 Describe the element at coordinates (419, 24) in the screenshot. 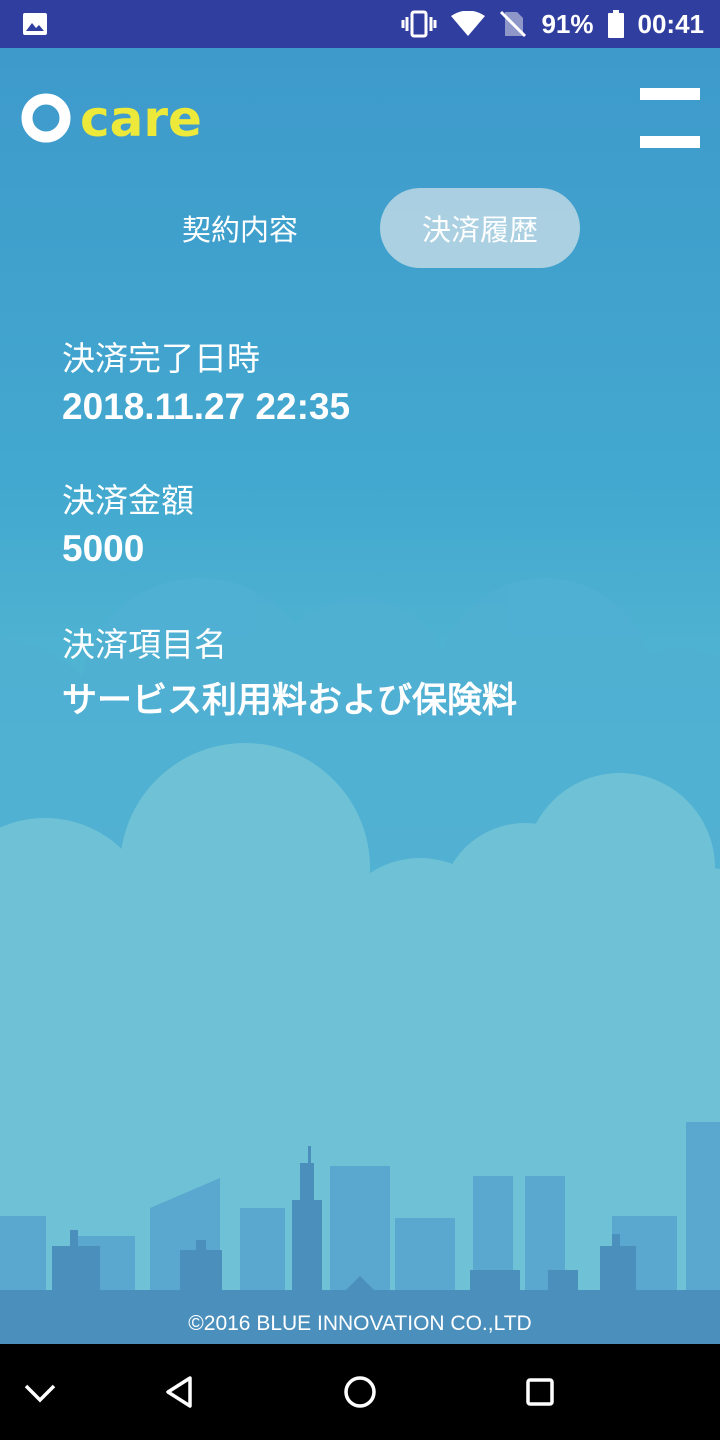

I see `vibrate-icon` at that location.